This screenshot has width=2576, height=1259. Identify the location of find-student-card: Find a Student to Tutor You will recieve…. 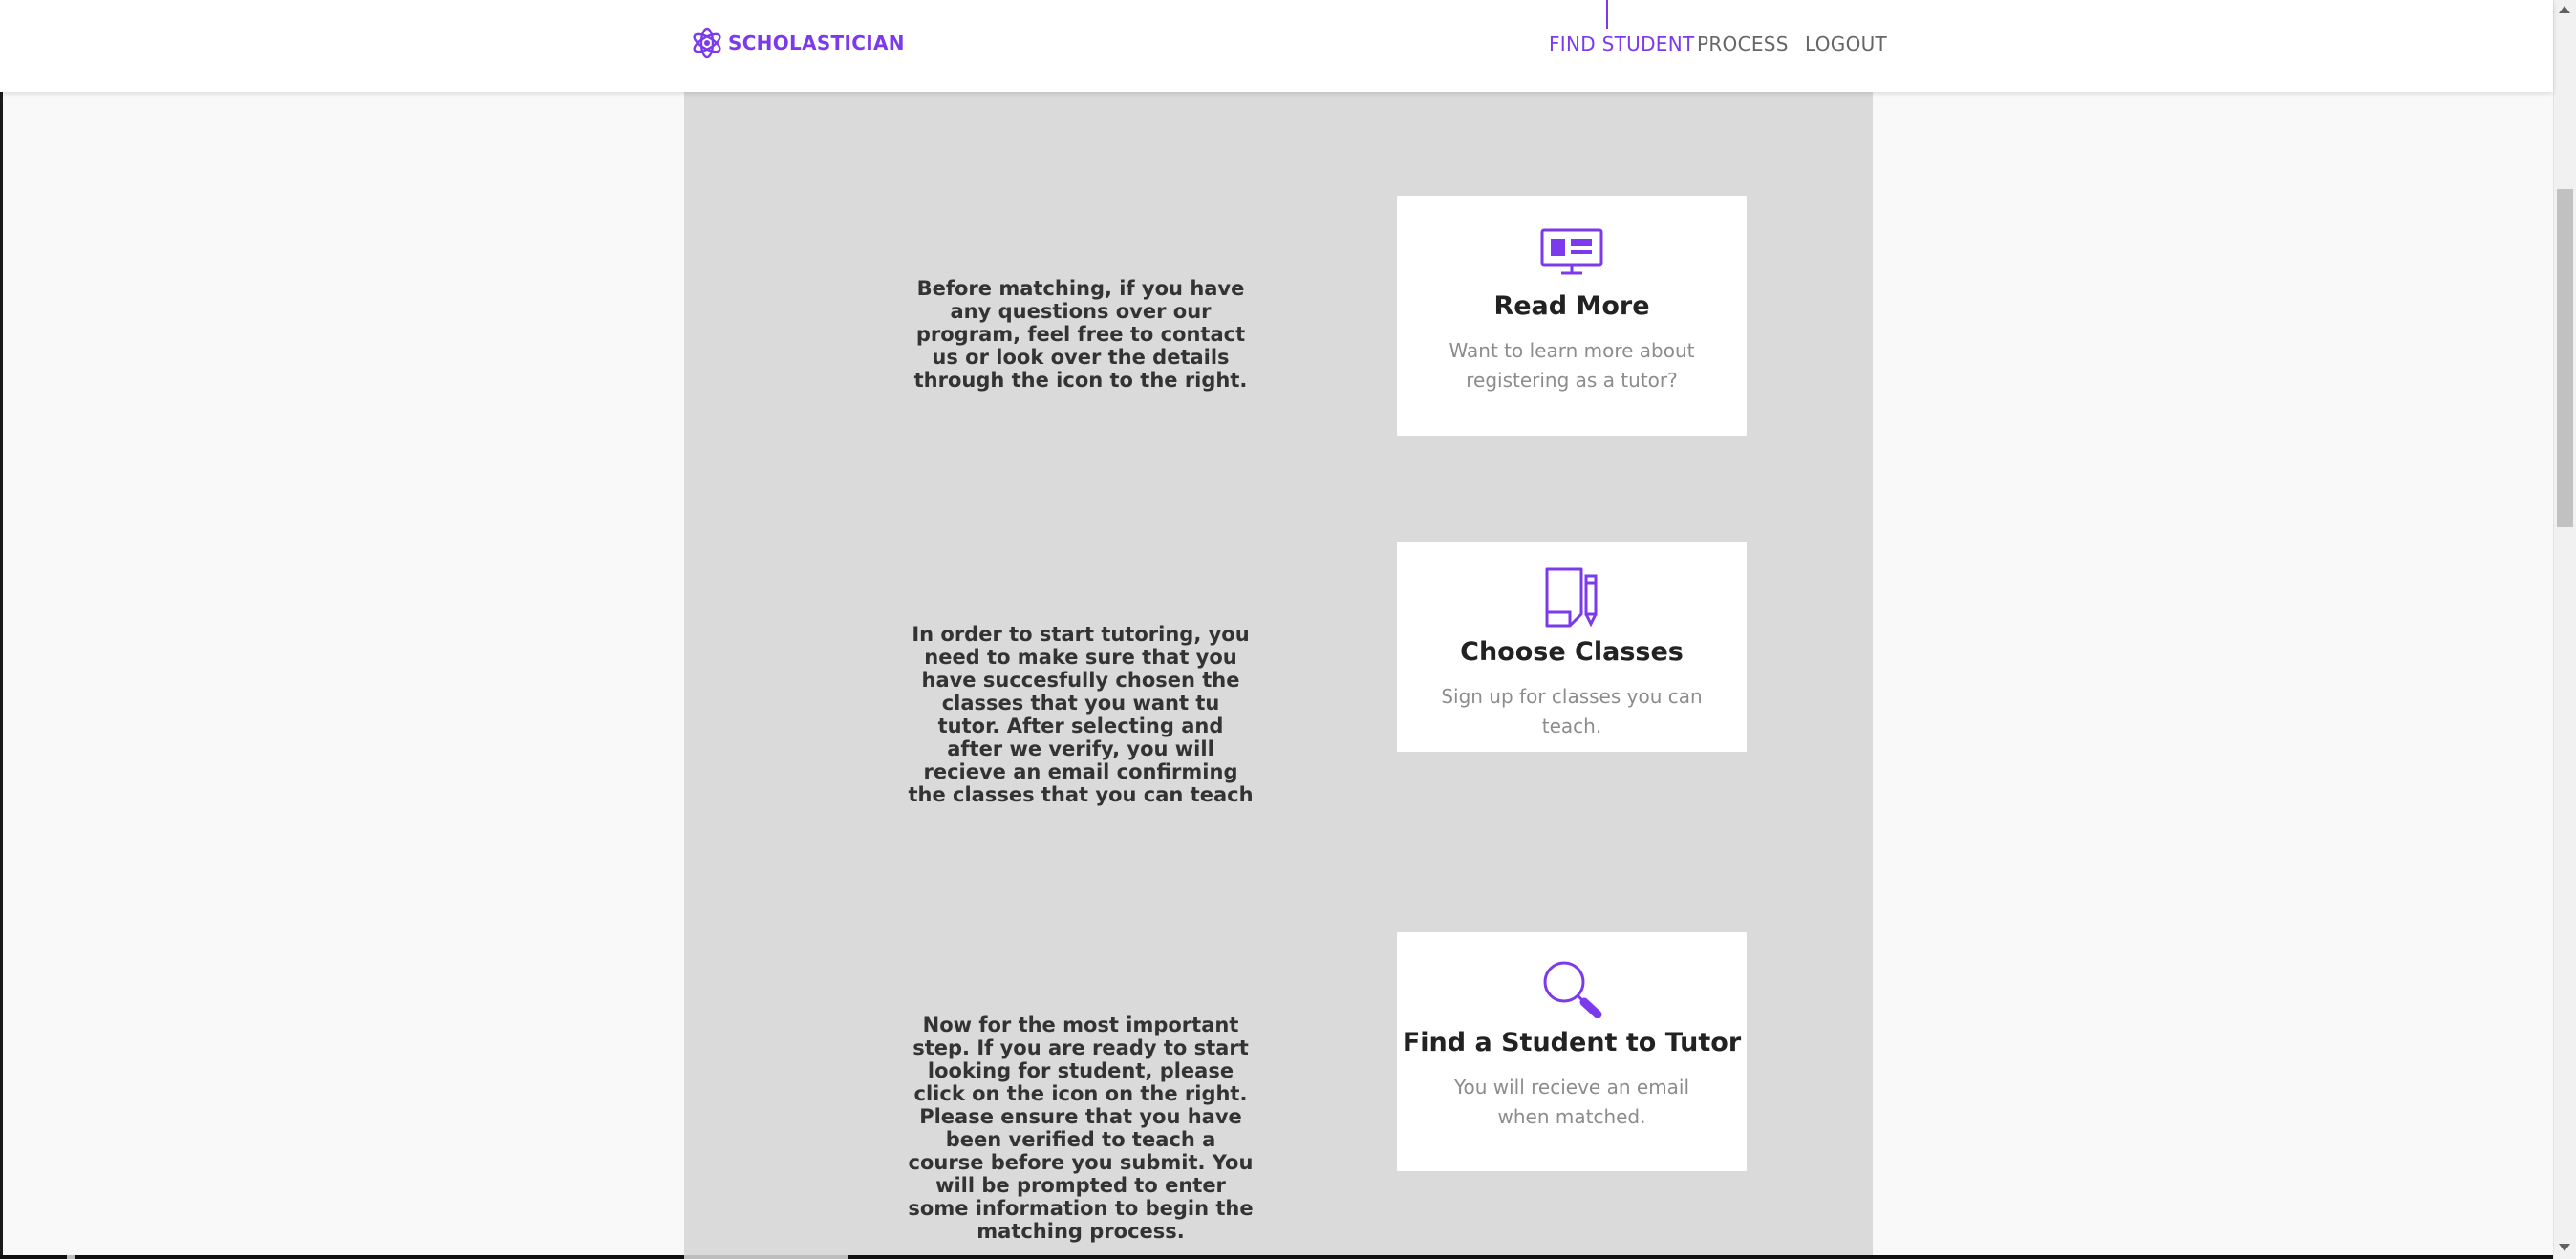
(1572, 1052).